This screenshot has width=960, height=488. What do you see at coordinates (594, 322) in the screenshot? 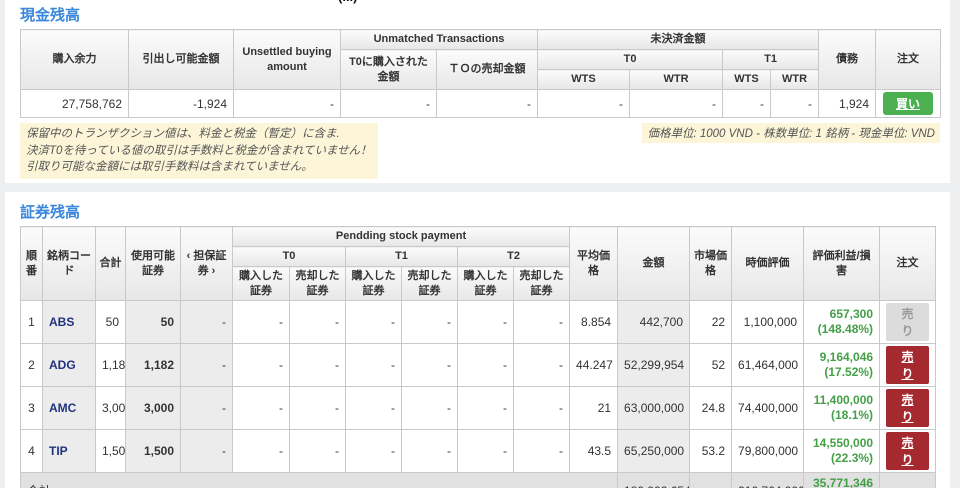
I see `avg-price: 8.854` at bounding box center [594, 322].